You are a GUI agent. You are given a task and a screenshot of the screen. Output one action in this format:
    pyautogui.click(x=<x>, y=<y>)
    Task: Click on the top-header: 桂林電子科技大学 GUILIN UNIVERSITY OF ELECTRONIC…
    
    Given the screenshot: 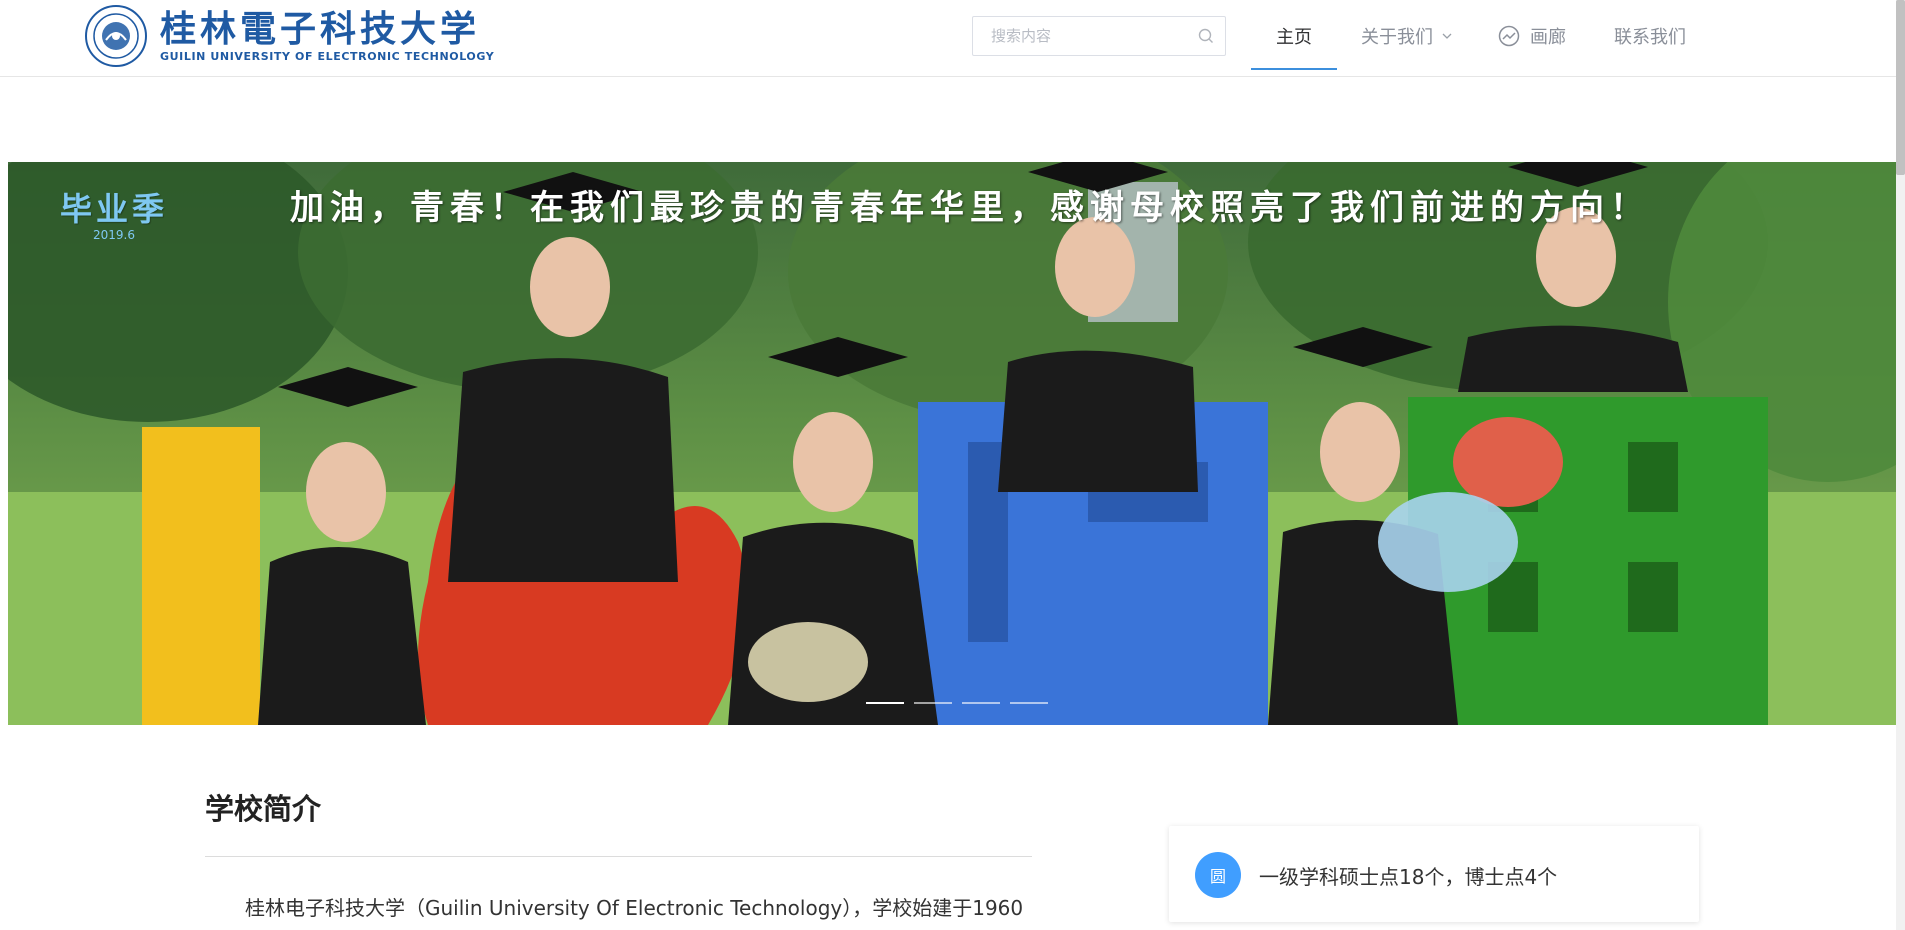 What is the action you would take?
    pyautogui.click(x=952, y=38)
    